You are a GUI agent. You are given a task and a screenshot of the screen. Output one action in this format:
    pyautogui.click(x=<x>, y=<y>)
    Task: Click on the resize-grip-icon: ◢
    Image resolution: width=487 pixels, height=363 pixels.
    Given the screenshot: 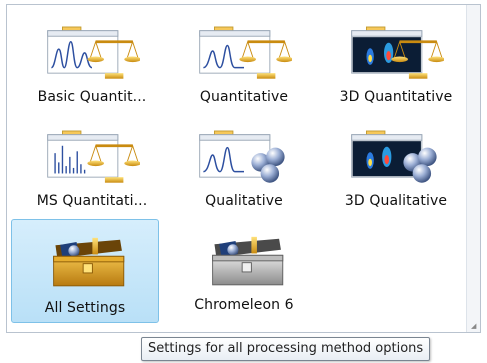 What is the action you would take?
    pyautogui.click(x=475, y=326)
    